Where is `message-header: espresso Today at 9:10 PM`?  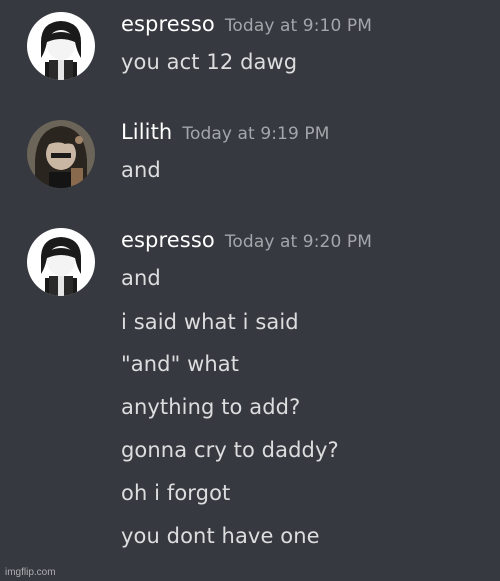
message-header: espresso Today at 9:10 PM is located at coordinates (246, 27).